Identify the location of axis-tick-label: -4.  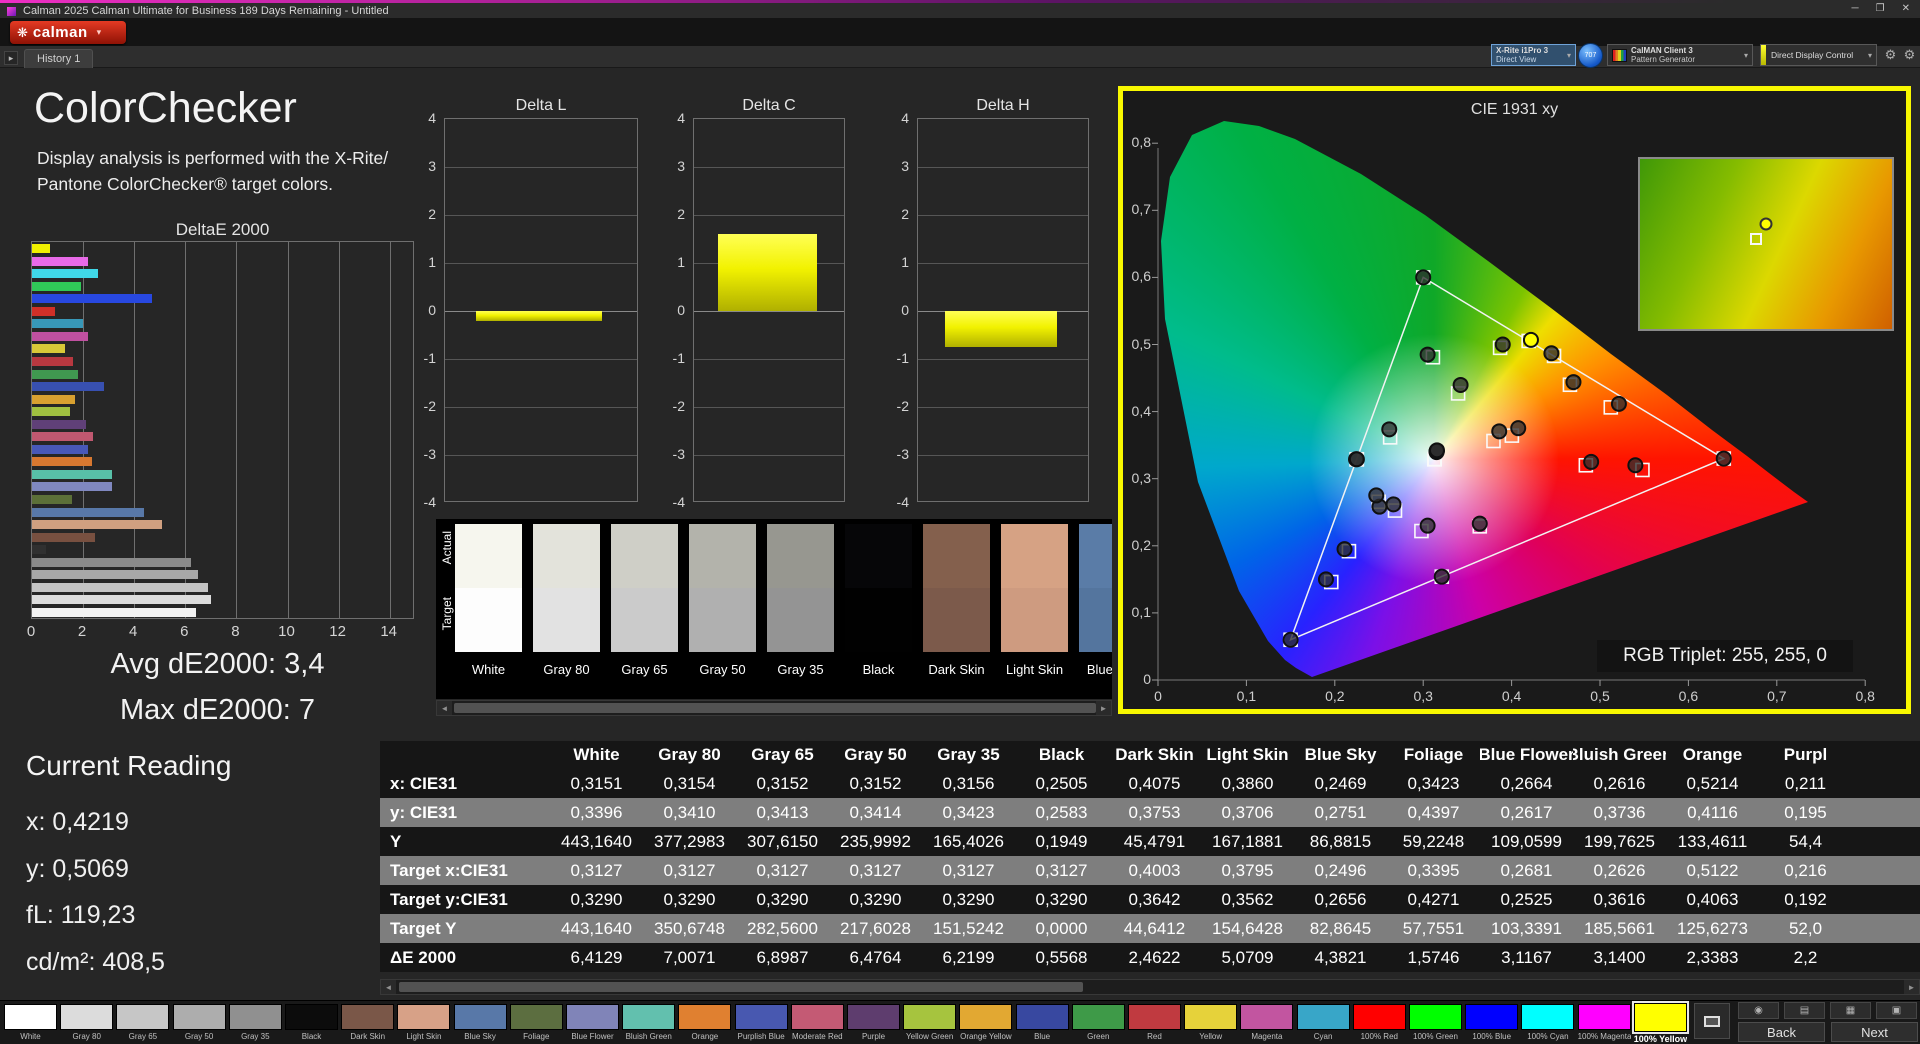
(678, 502).